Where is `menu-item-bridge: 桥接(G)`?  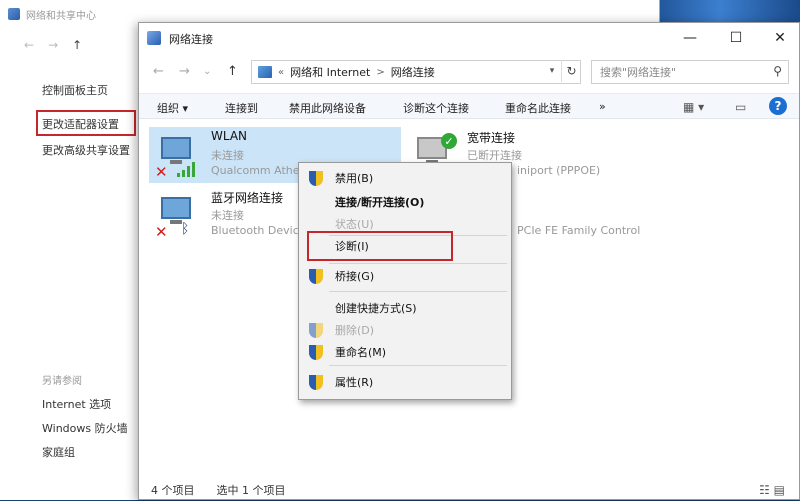
menu-item-bridge: 桥接(G) is located at coordinates (405, 276).